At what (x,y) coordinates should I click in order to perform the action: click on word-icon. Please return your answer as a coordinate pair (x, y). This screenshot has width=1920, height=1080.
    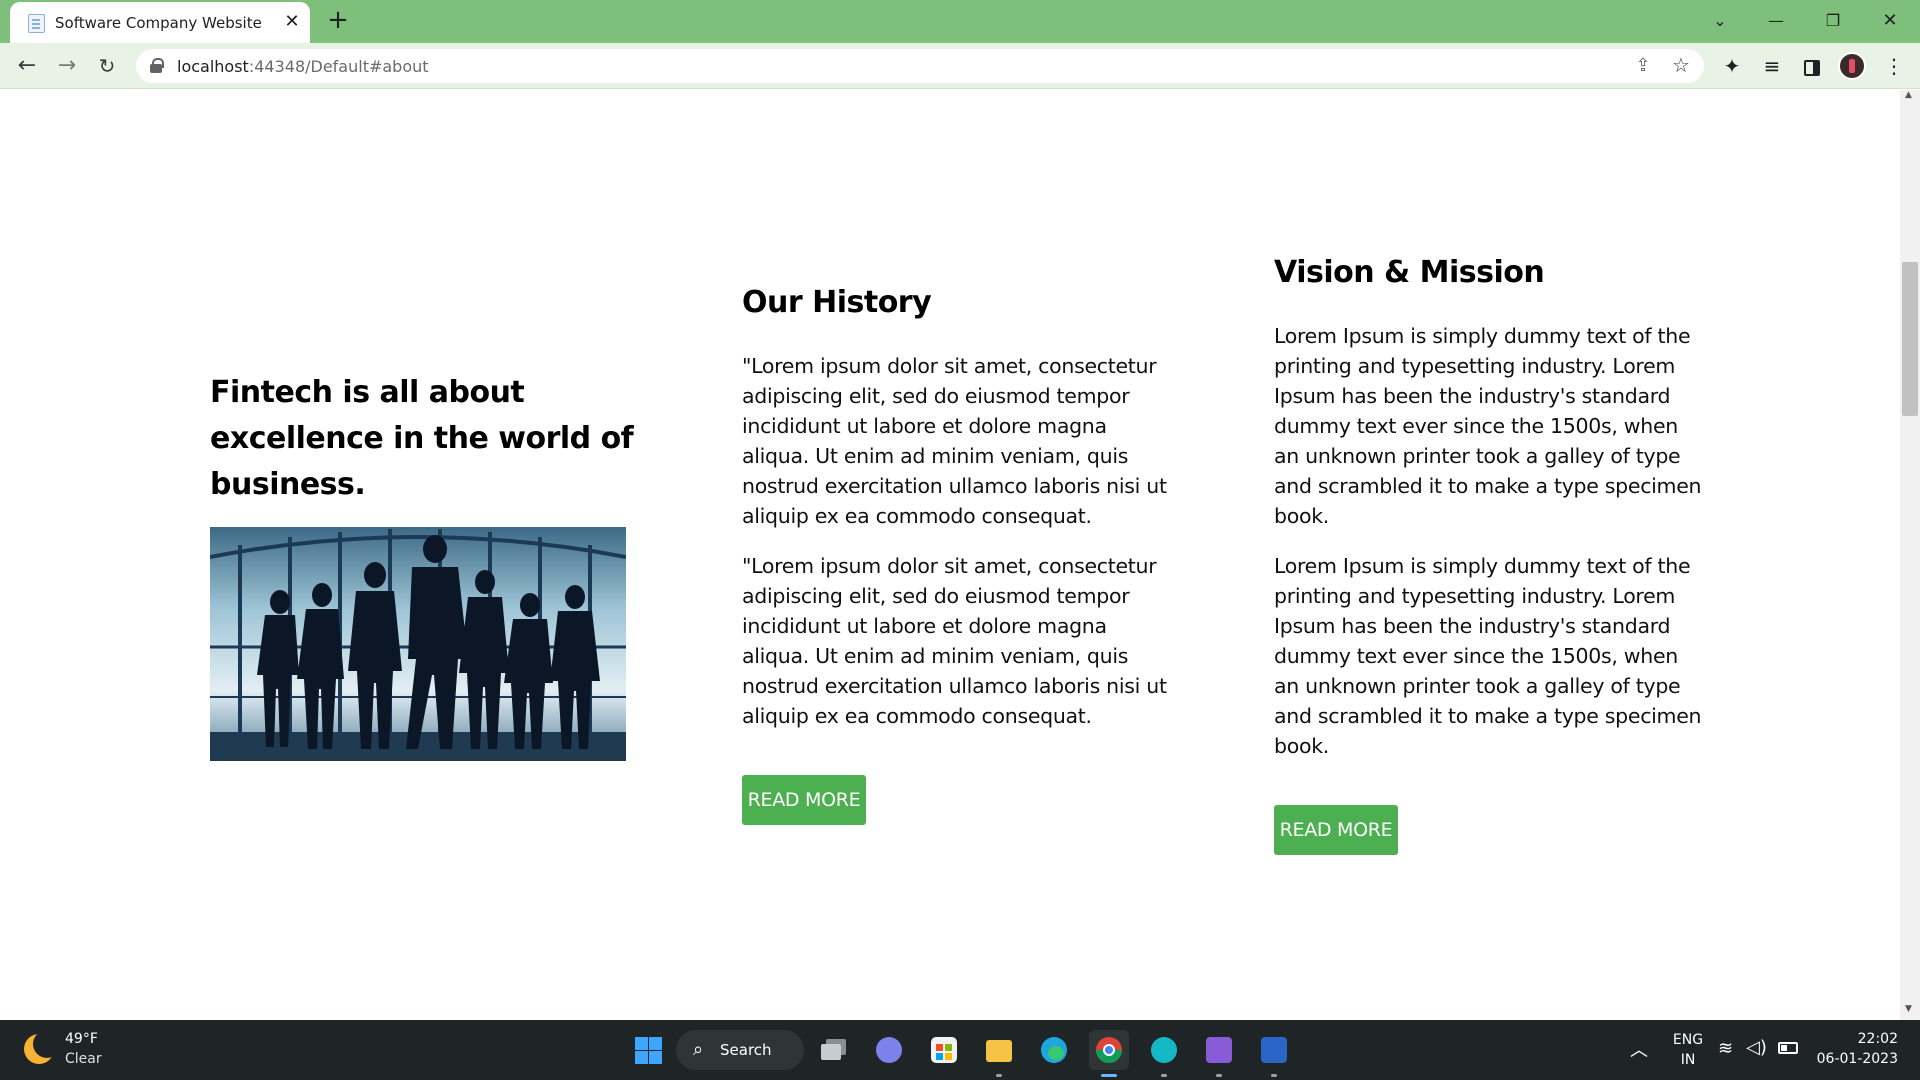
    Looking at the image, I should click on (1274, 1053).